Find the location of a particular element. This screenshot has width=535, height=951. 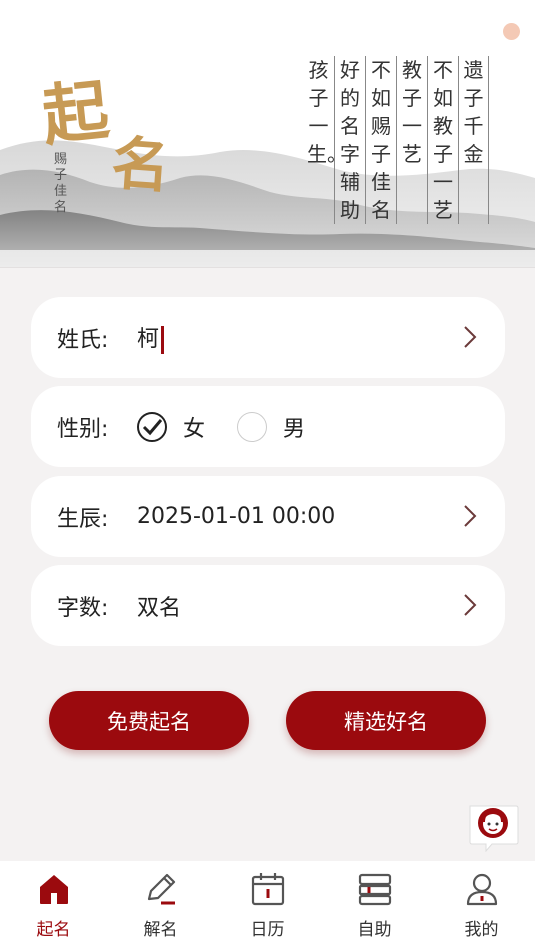

surname-value: 柯 is located at coordinates (148, 339).